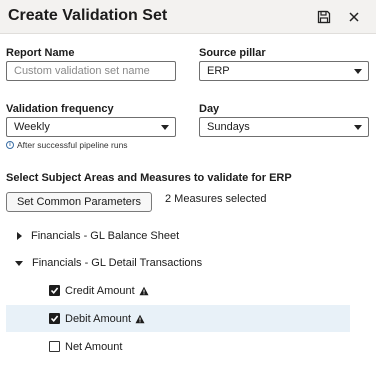 This screenshot has height=378, width=376. Describe the element at coordinates (178, 318) in the screenshot. I see `measure-debit-amount: Debit Amount` at that location.